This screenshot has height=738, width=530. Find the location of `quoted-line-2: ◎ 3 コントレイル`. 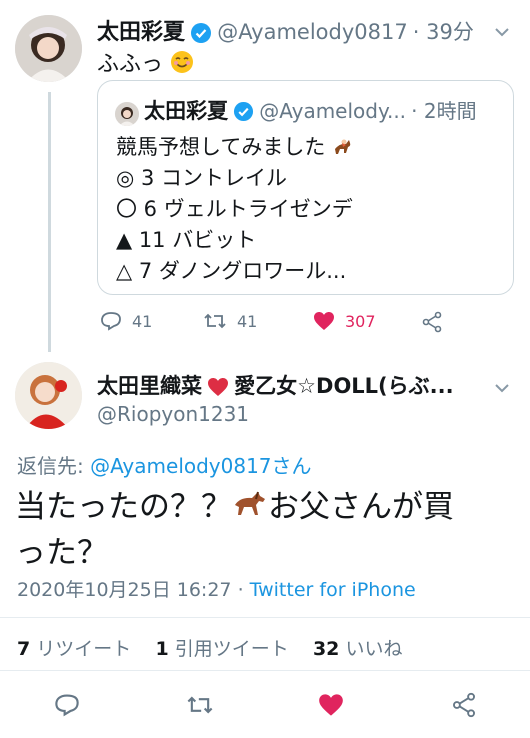

quoted-line-2: ◎ 3 コントレイル is located at coordinates (202, 178).